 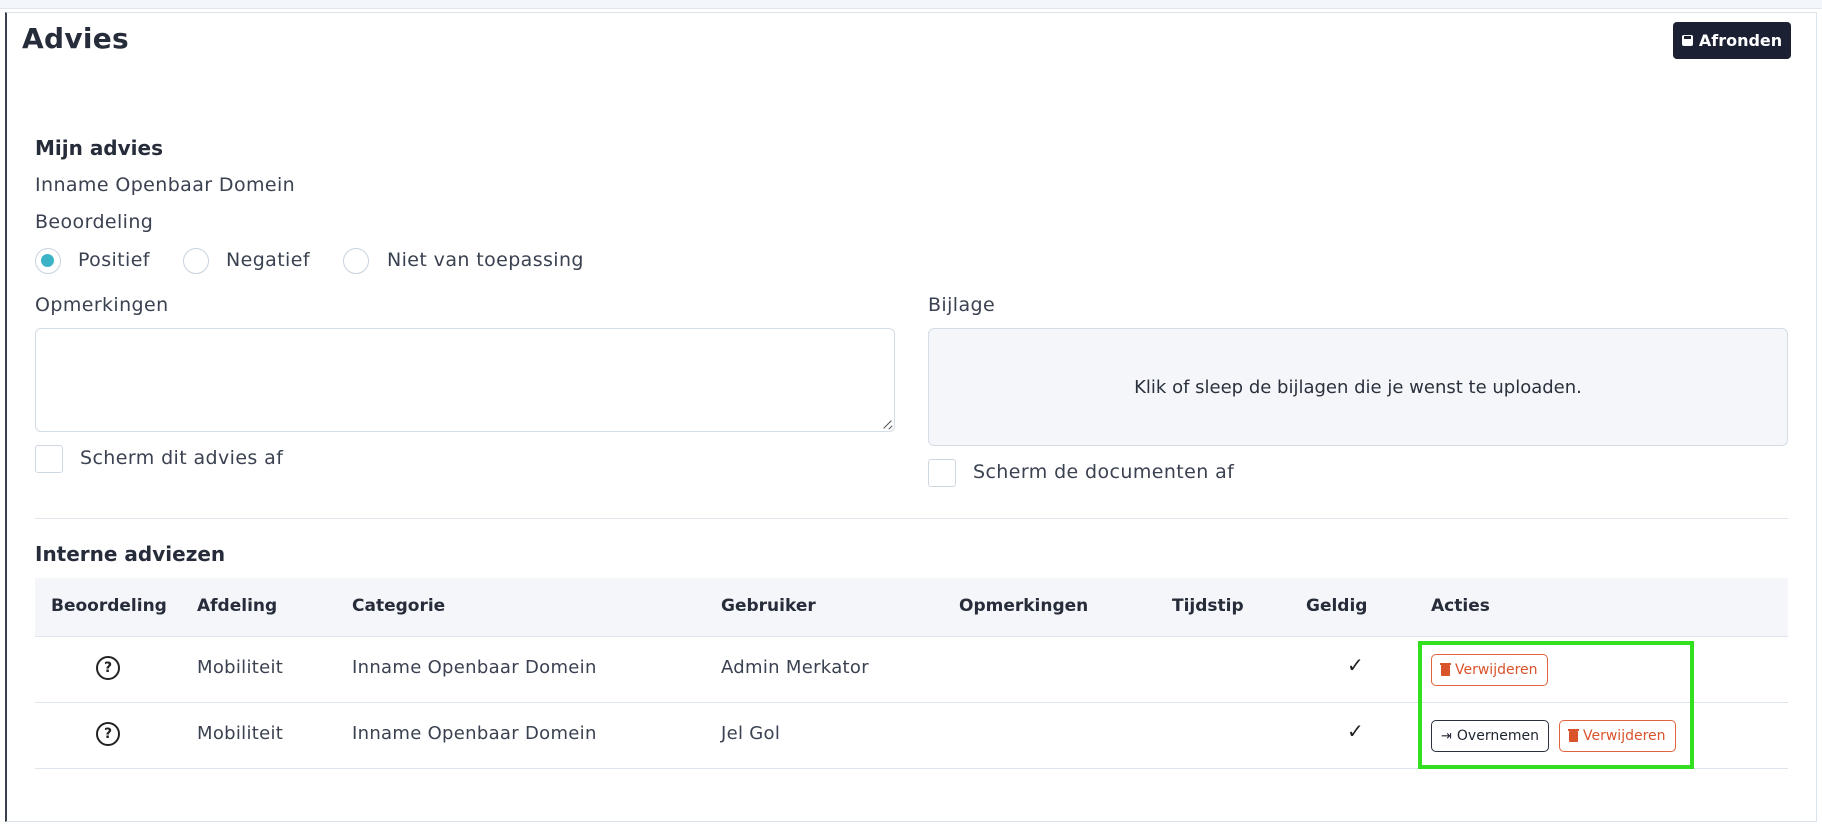 I want to click on attachment-label: Bijlage, so click(x=962, y=305).